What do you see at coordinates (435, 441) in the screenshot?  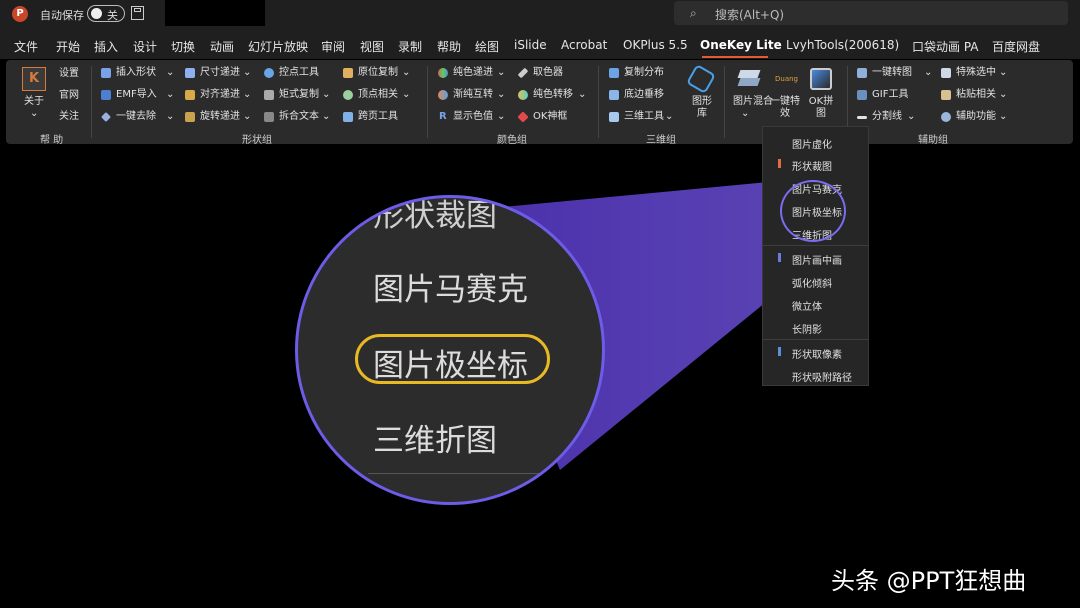 I see `magnified-item-3d-fold: 三维折图` at bounding box center [435, 441].